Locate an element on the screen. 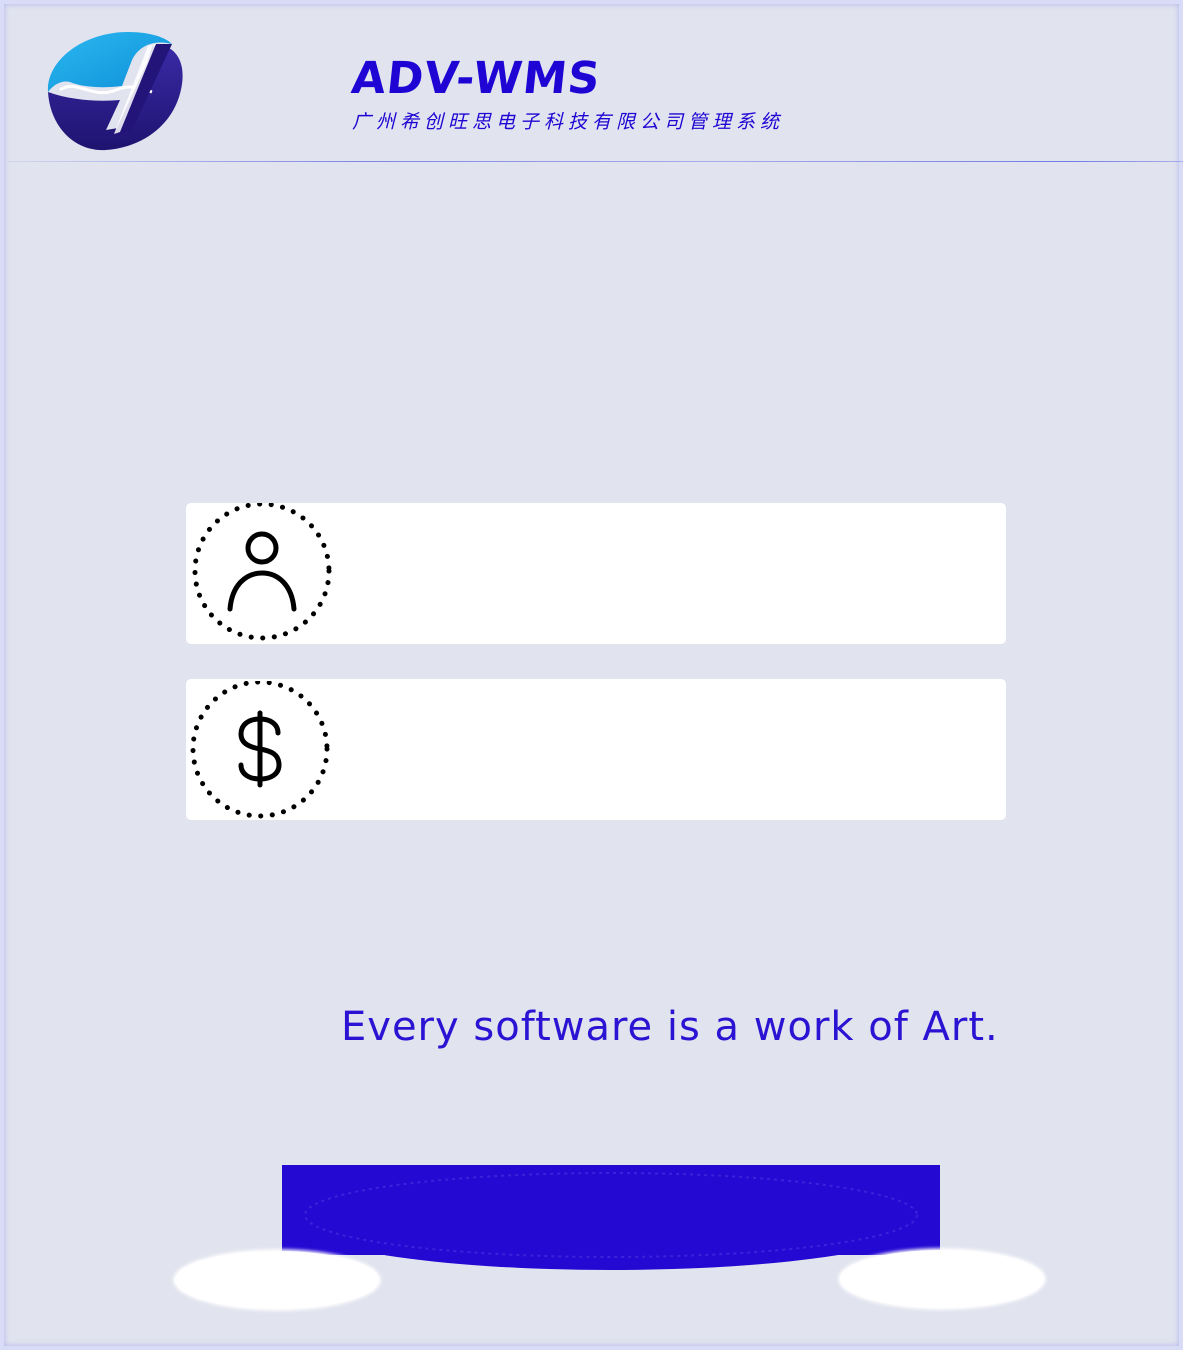 This screenshot has height=1350, width=1183. app-title: ADV-WMS is located at coordinates (476, 78).